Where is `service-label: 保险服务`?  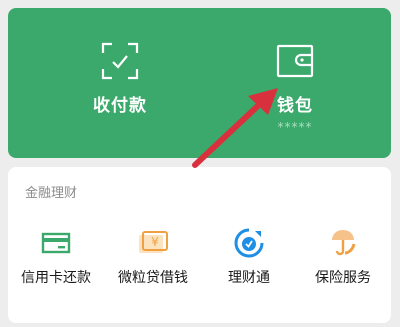
service-label: 保险服务 is located at coordinates (343, 278).